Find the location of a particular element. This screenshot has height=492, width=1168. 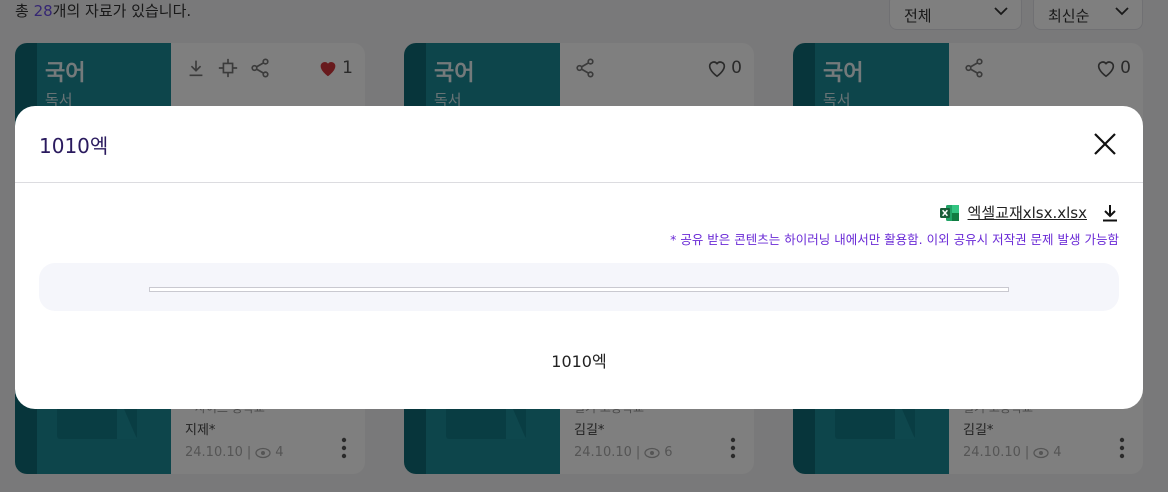

attachment-row: 엑셀교재xlsx.xlsx is located at coordinates (1029, 212).